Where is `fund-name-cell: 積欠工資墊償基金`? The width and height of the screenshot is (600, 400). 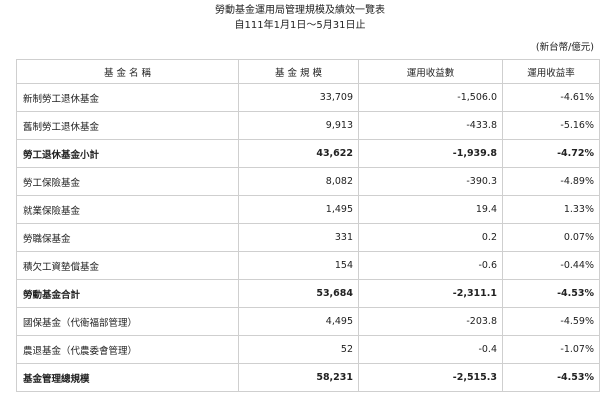 fund-name-cell: 積欠工資墊償基金 is located at coordinates (127, 265).